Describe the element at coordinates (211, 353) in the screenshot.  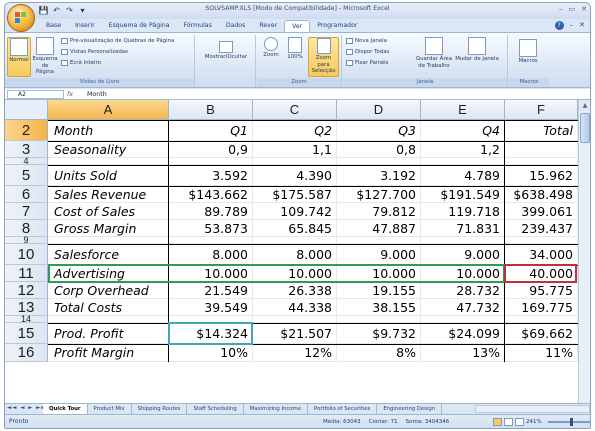
I see `value-cell: 10%` at that location.